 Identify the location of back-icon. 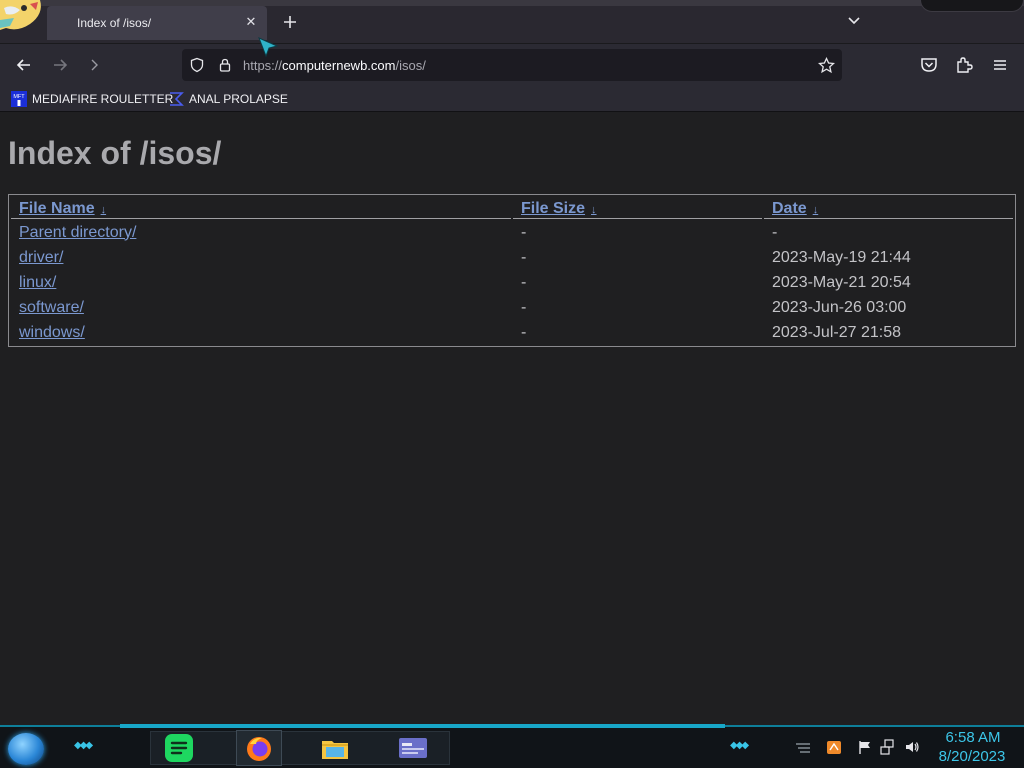
(24, 65).